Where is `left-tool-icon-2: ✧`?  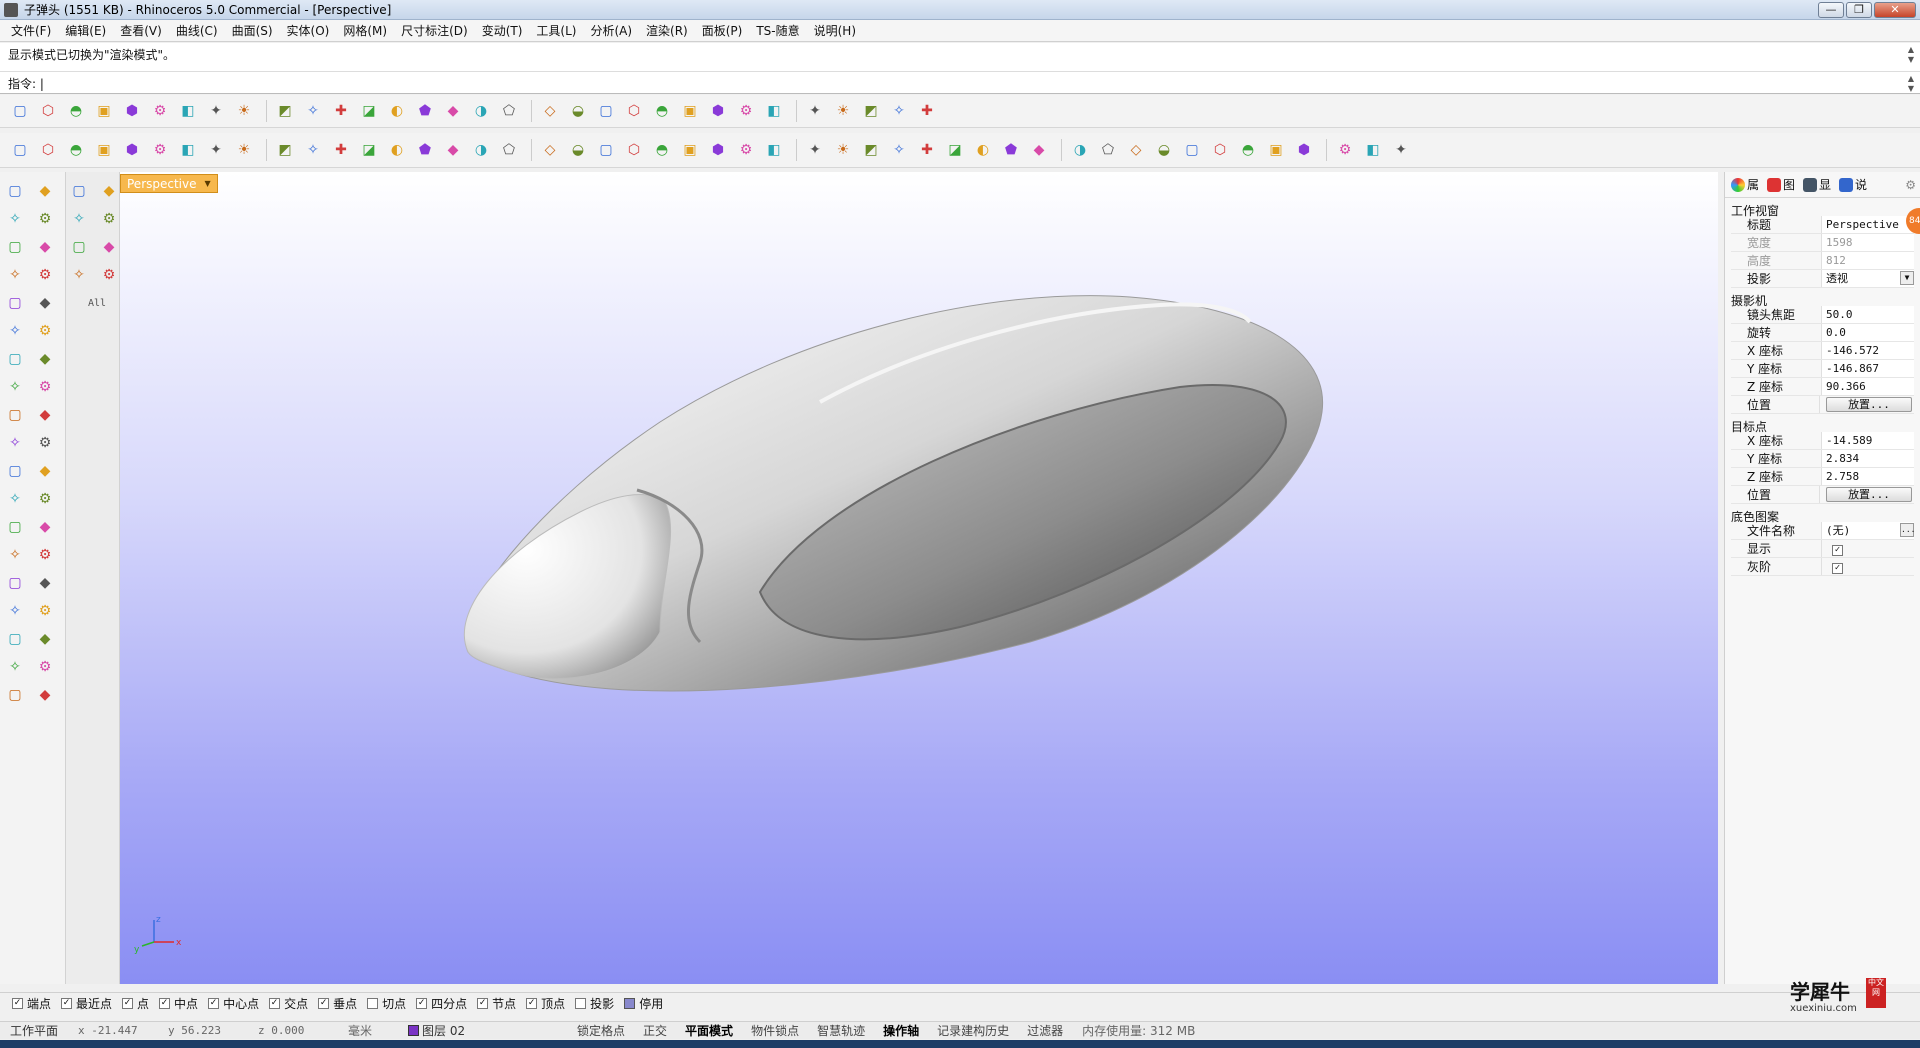 left-tool-icon-2: ✧ is located at coordinates (15, 219).